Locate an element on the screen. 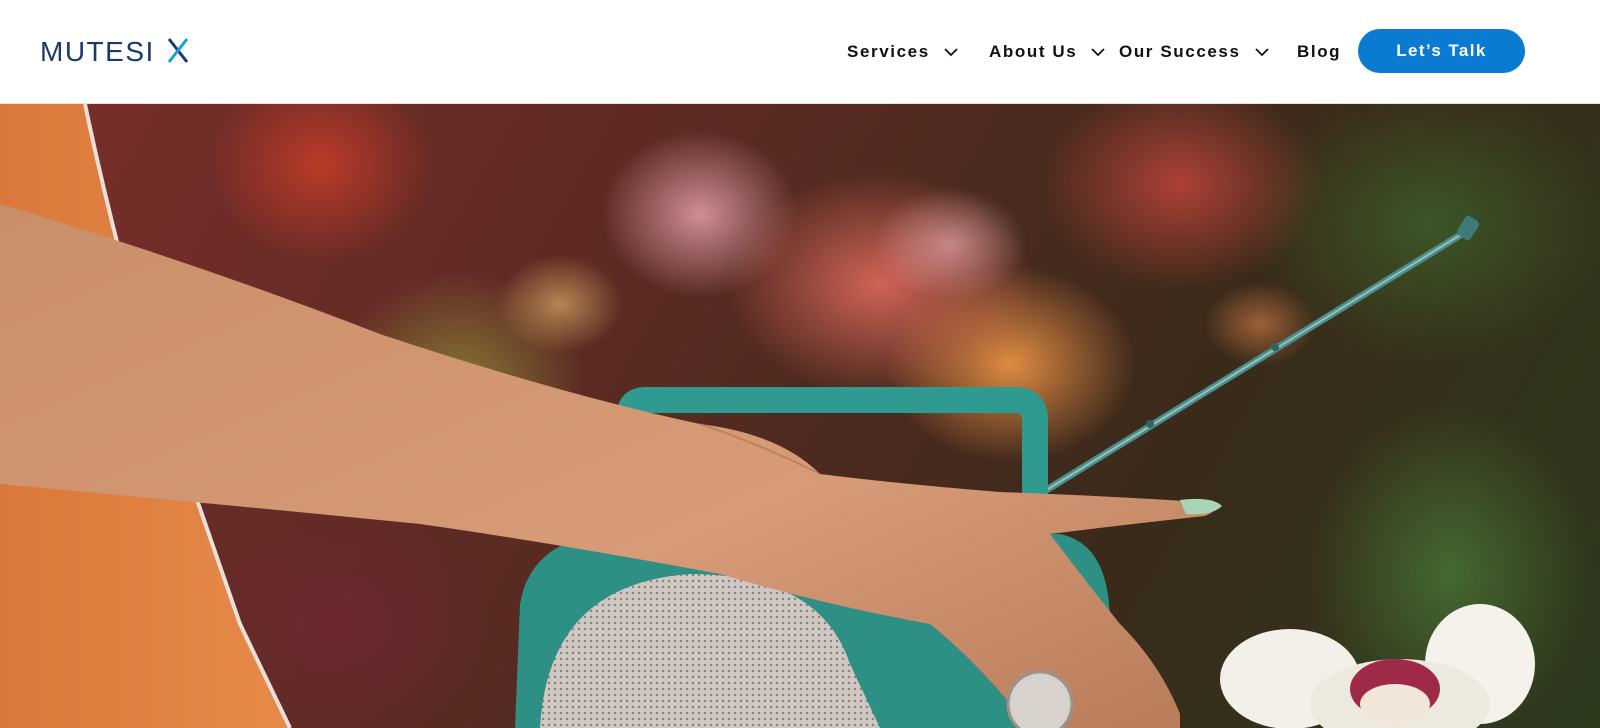  antenna-icon is located at coordinates (1258, 356).